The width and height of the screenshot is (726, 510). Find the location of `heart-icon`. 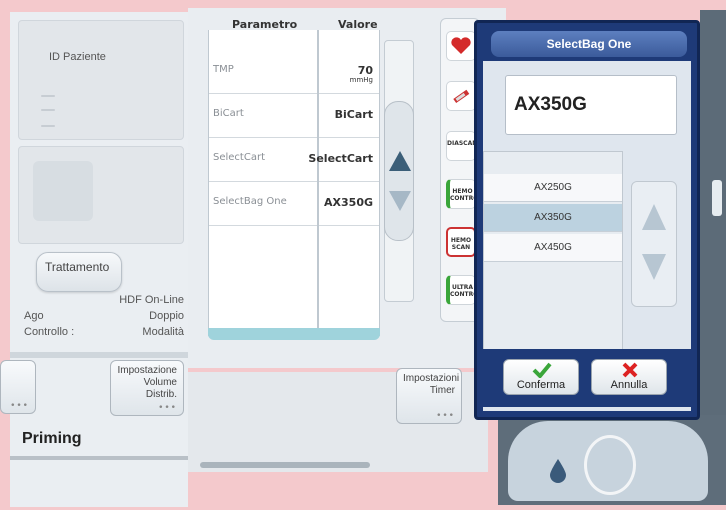

heart-icon is located at coordinates (461, 46).